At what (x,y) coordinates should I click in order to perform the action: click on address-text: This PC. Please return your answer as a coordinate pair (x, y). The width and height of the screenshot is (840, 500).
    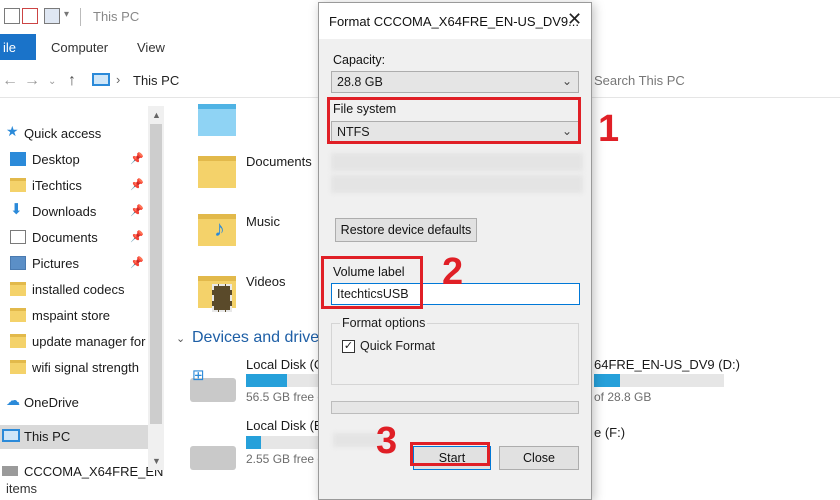
    Looking at the image, I should click on (156, 80).